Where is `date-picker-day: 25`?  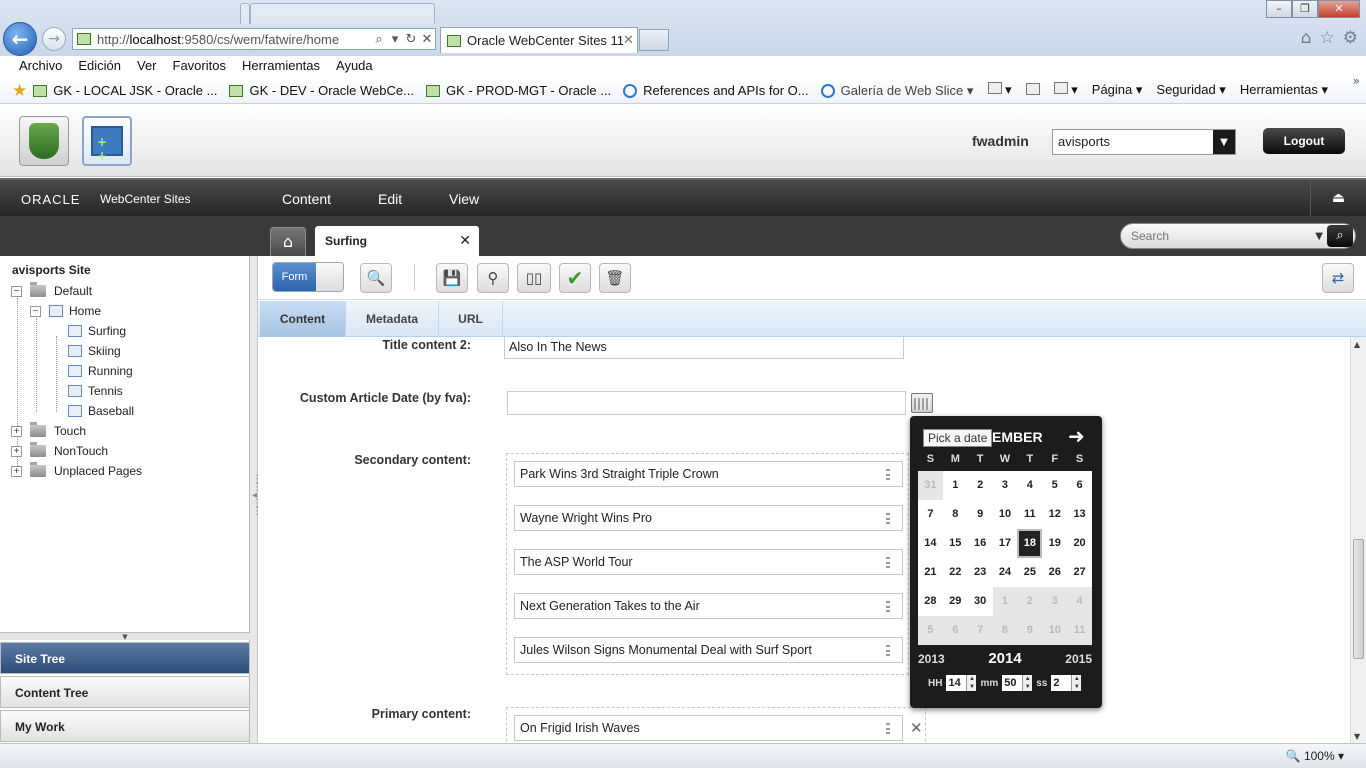 date-picker-day: 25 is located at coordinates (1030, 572).